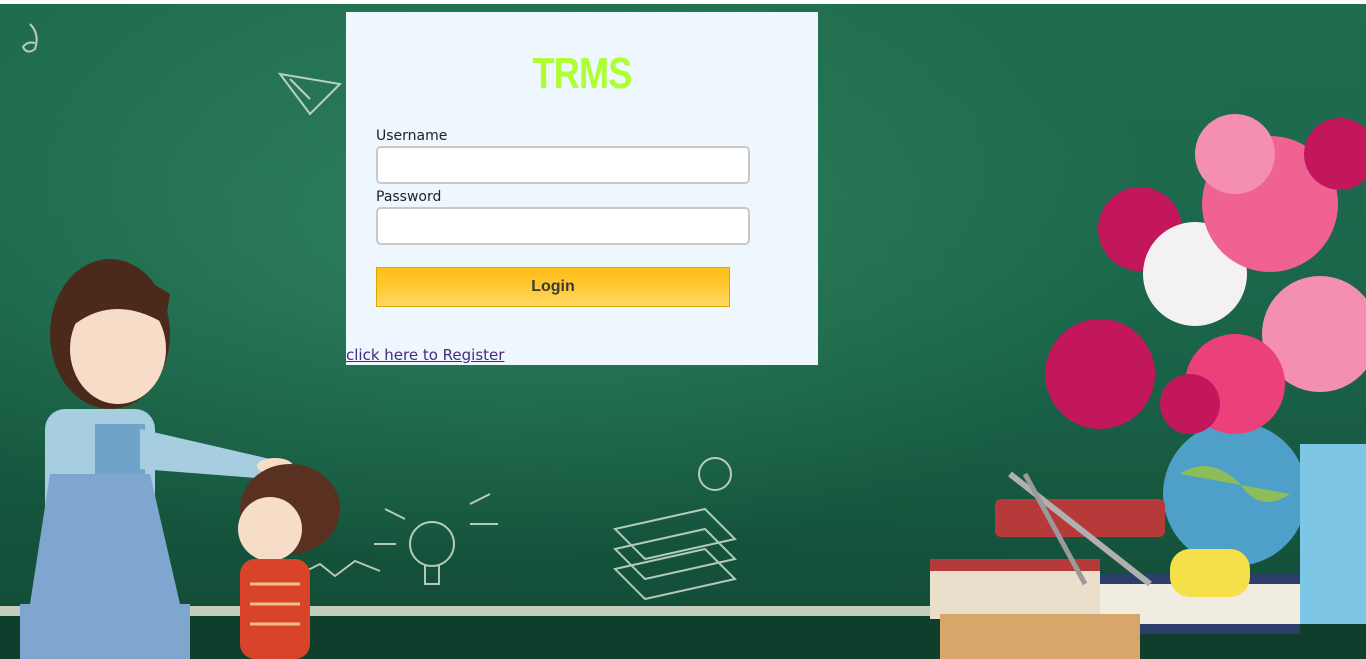 The height and width of the screenshot is (659, 1366). Describe the element at coordinates (553, 287) in the screenshot. I see `login-button: Login` at that location.